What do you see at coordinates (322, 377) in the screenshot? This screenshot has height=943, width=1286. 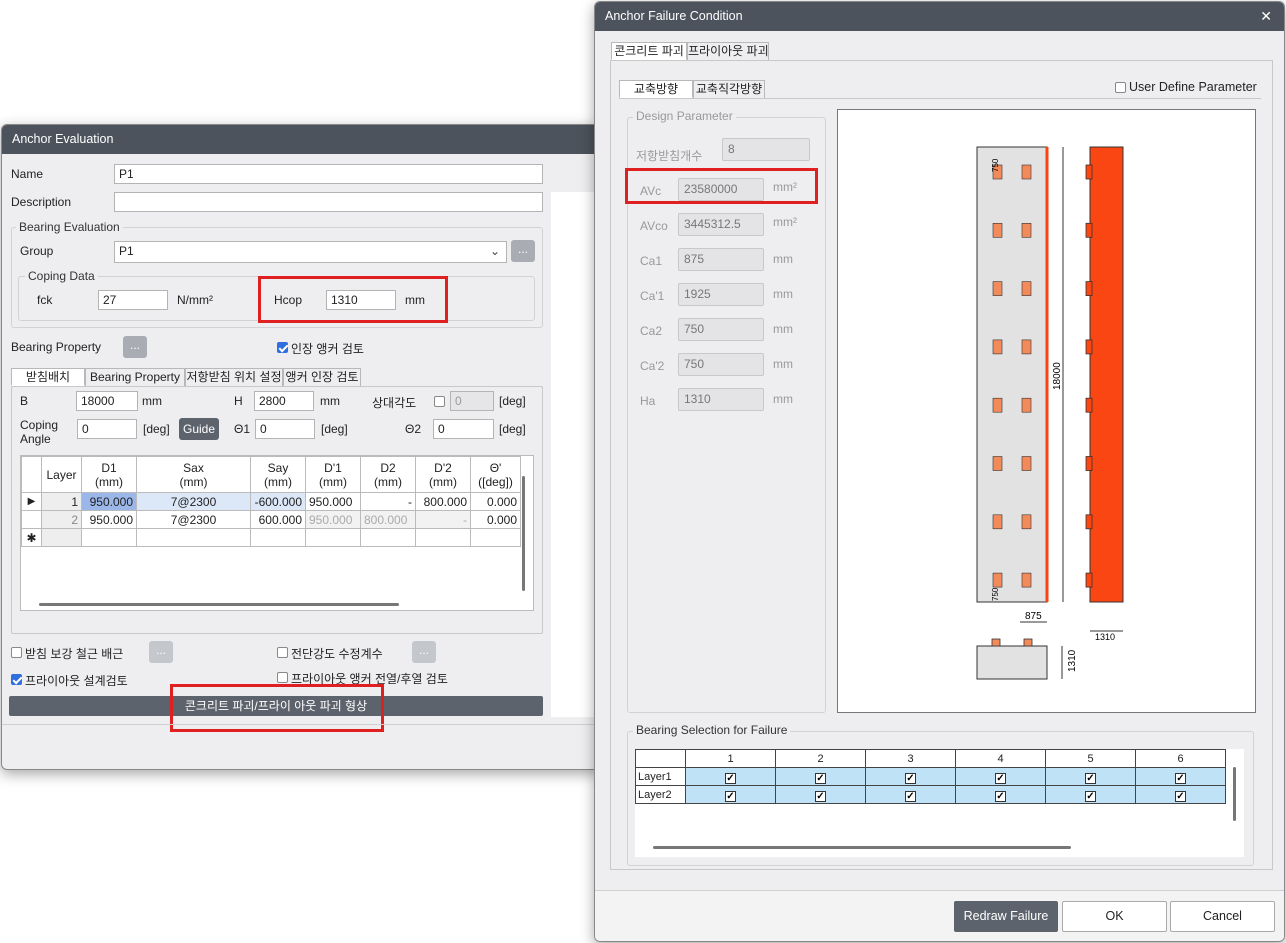 I see `tab-anchor-tension: 앵커 인장 검토` at bounding box center [322, 377].